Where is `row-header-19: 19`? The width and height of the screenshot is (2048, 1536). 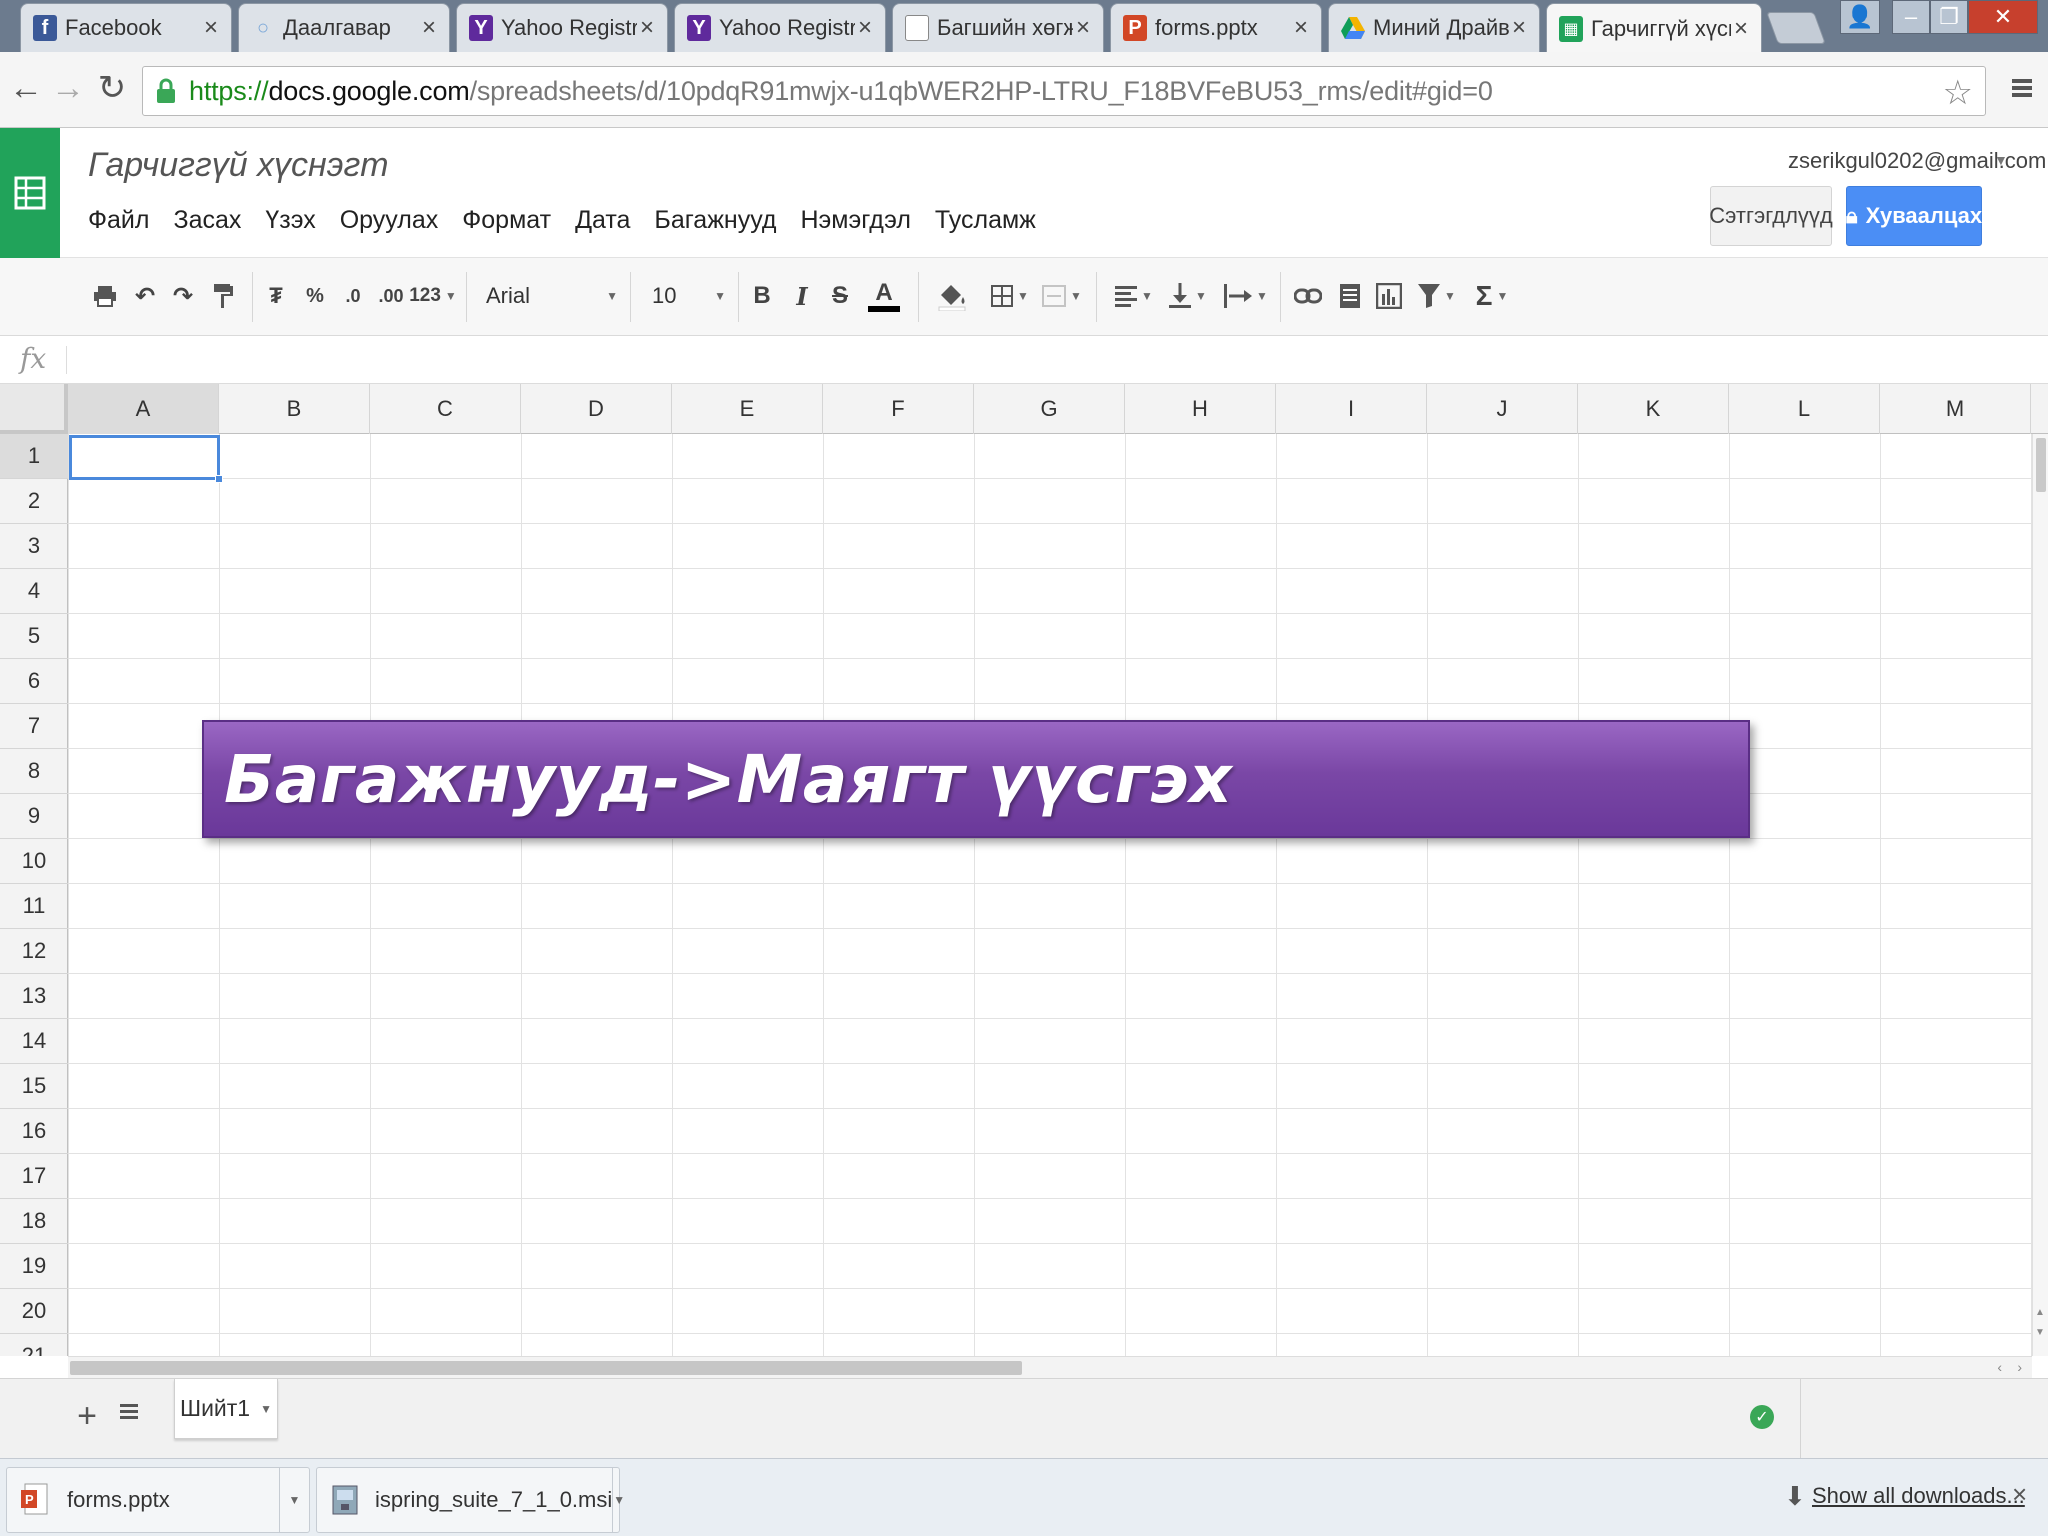 row-header-19: 19 is located at coordinates (34, 1266).